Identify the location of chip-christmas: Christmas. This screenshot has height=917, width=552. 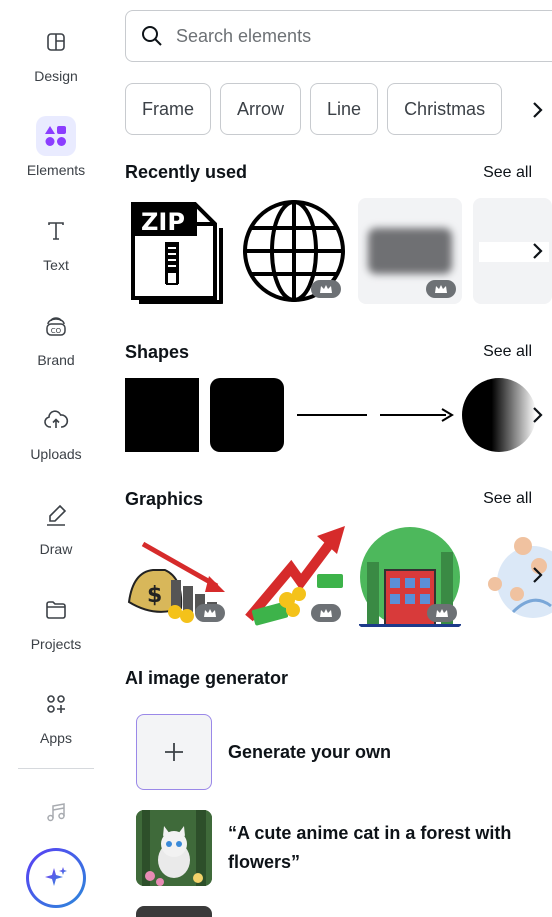
(445, 109).